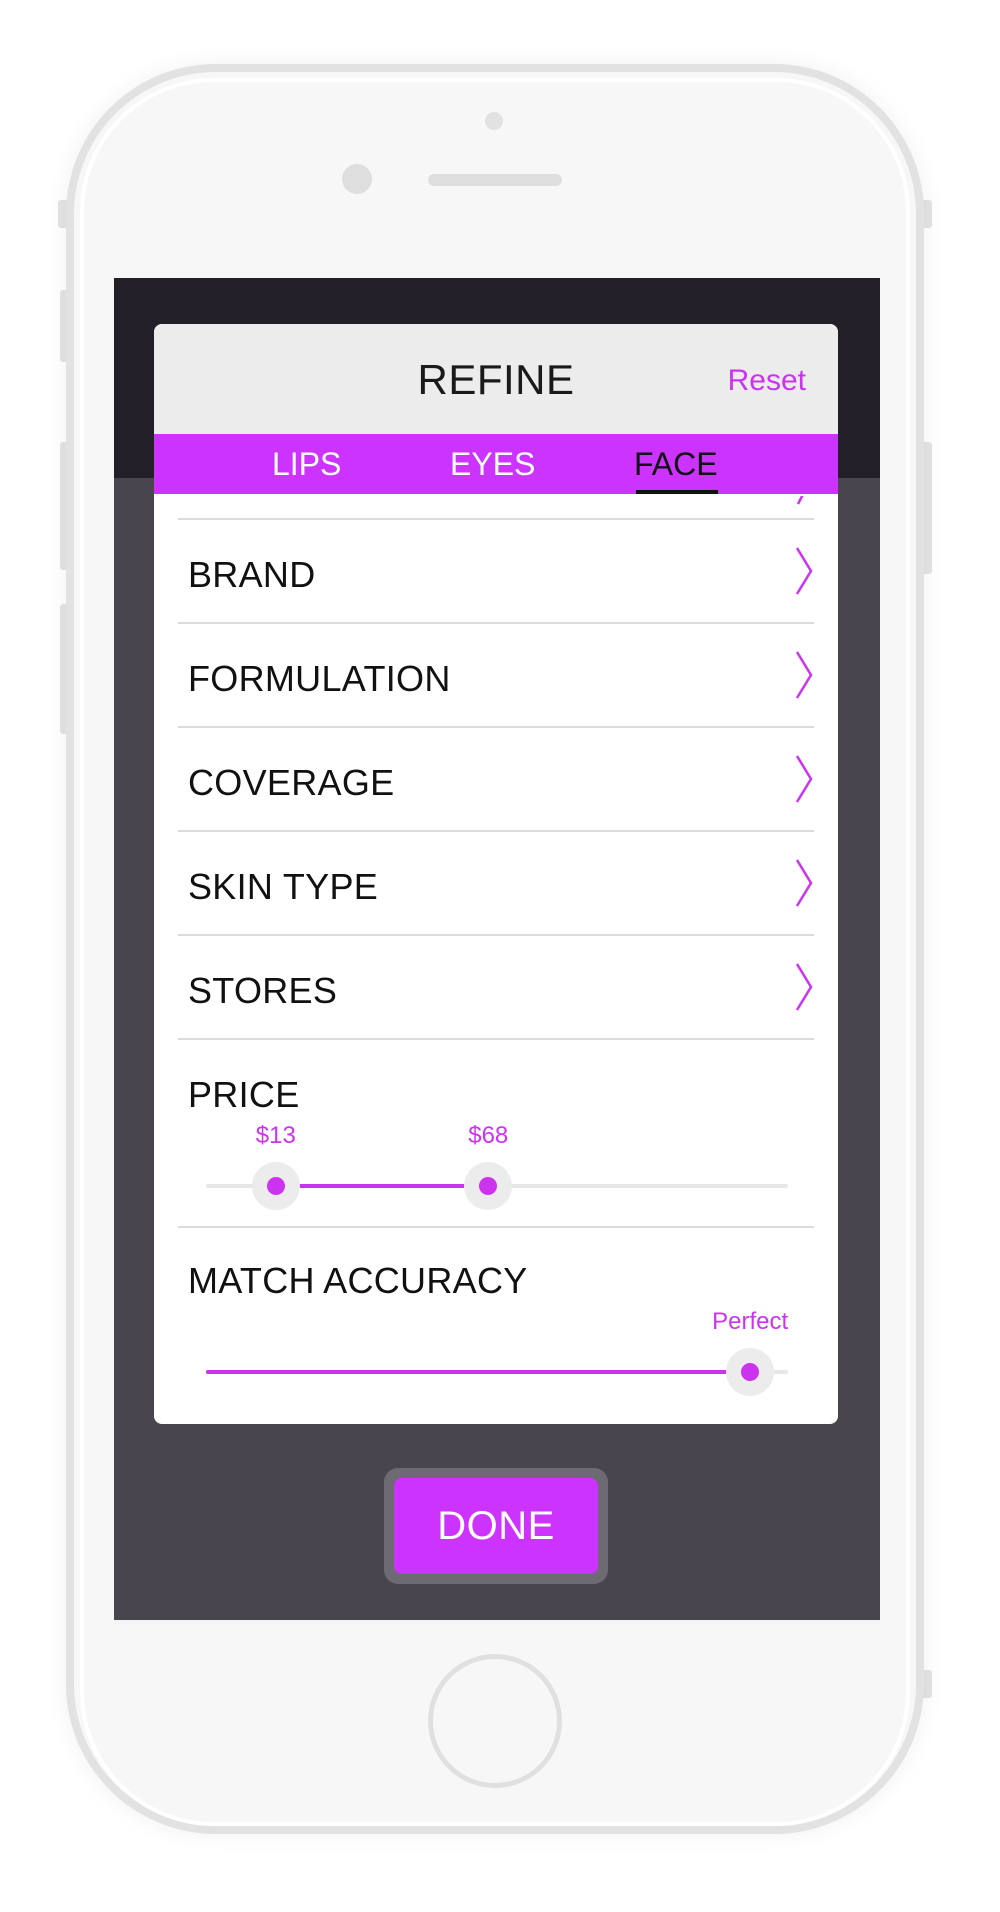  Describe the element at coordinates (496, 1227) in the screenshot. I see `section-divider` at that location.